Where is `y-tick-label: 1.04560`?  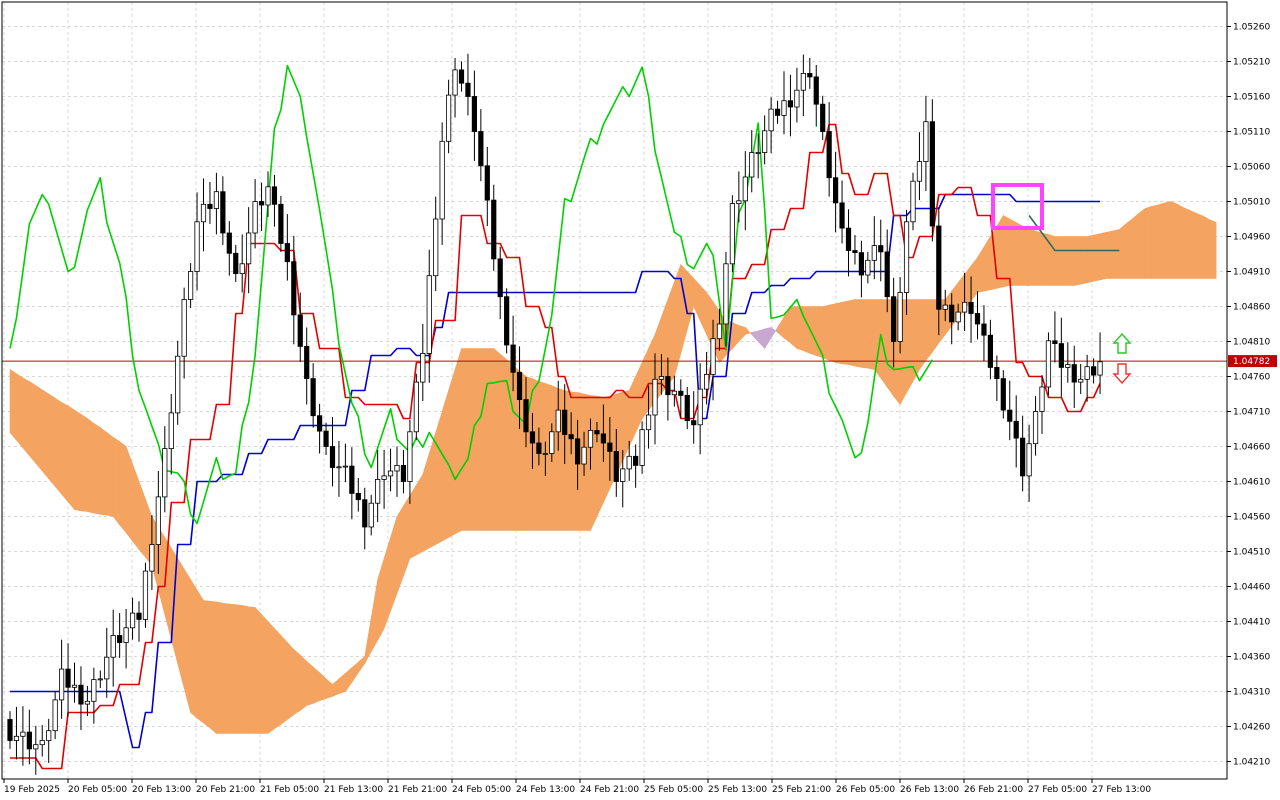
y-tick-label: 1.04560 is located at coordinates (1251, 518).